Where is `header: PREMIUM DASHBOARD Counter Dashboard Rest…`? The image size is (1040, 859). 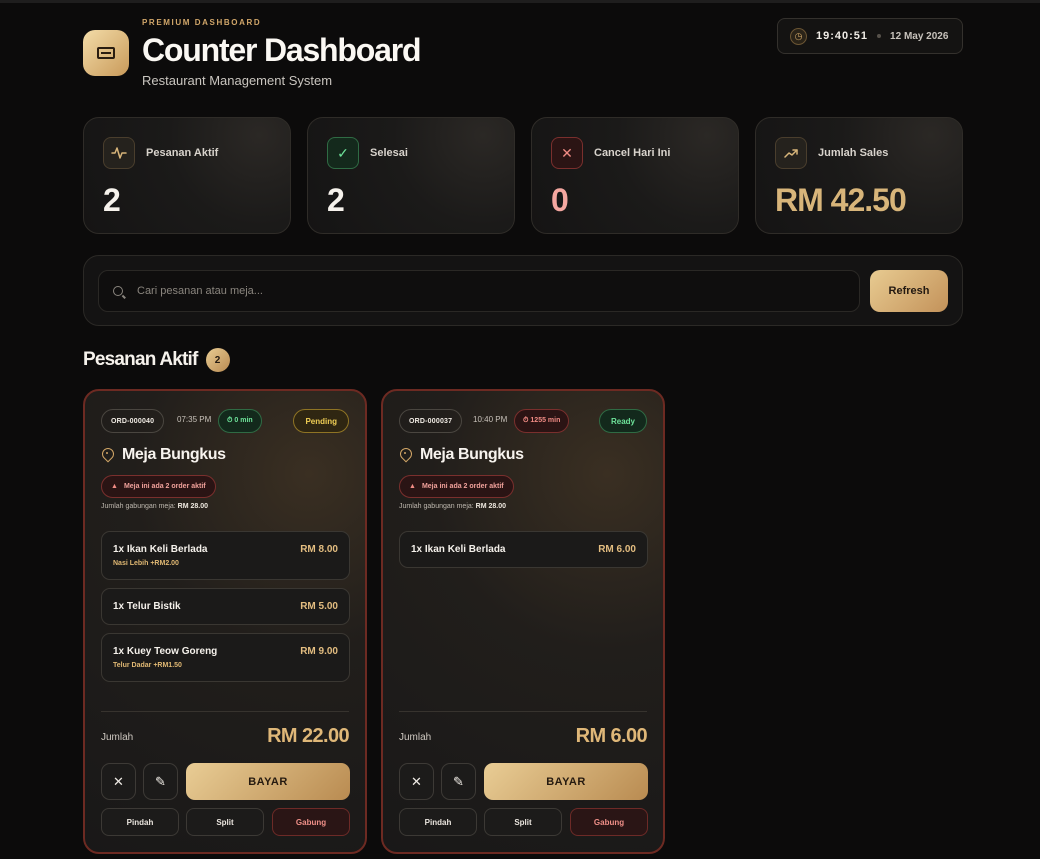
header: PREMIUM DASHBOARD Counter Dashboard Rest… is located at coordinates (523, 54).